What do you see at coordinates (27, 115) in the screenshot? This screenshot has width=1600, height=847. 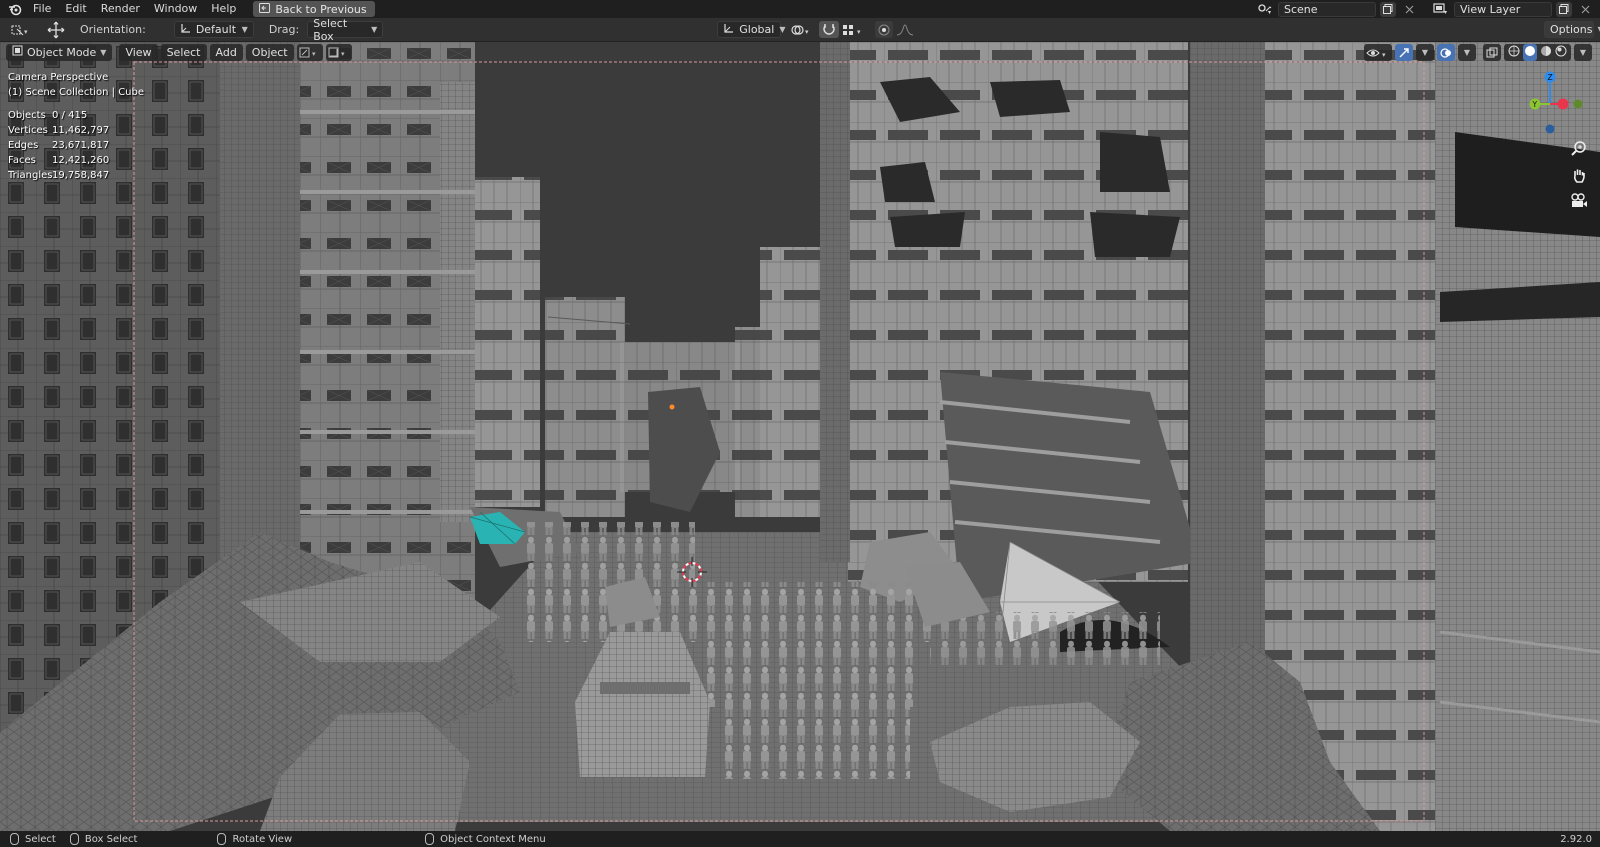 I see `stat-label: Objects` at bounding box center [27, 115].